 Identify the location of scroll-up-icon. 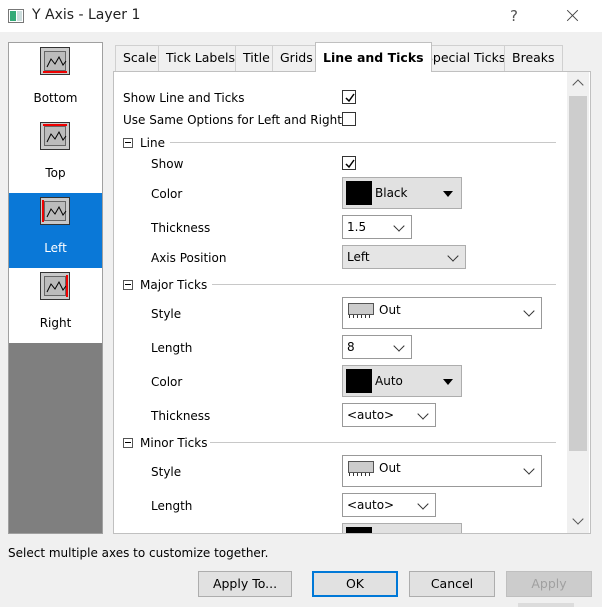
(578, 83).